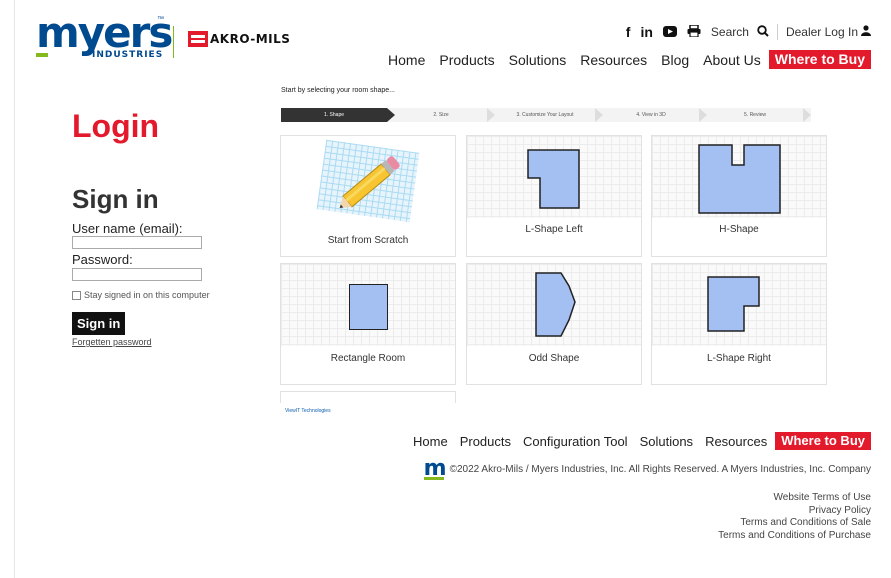  Describe the element at coordinates (369, 182) in the screenshot. I see `pencil-icon` at that location.